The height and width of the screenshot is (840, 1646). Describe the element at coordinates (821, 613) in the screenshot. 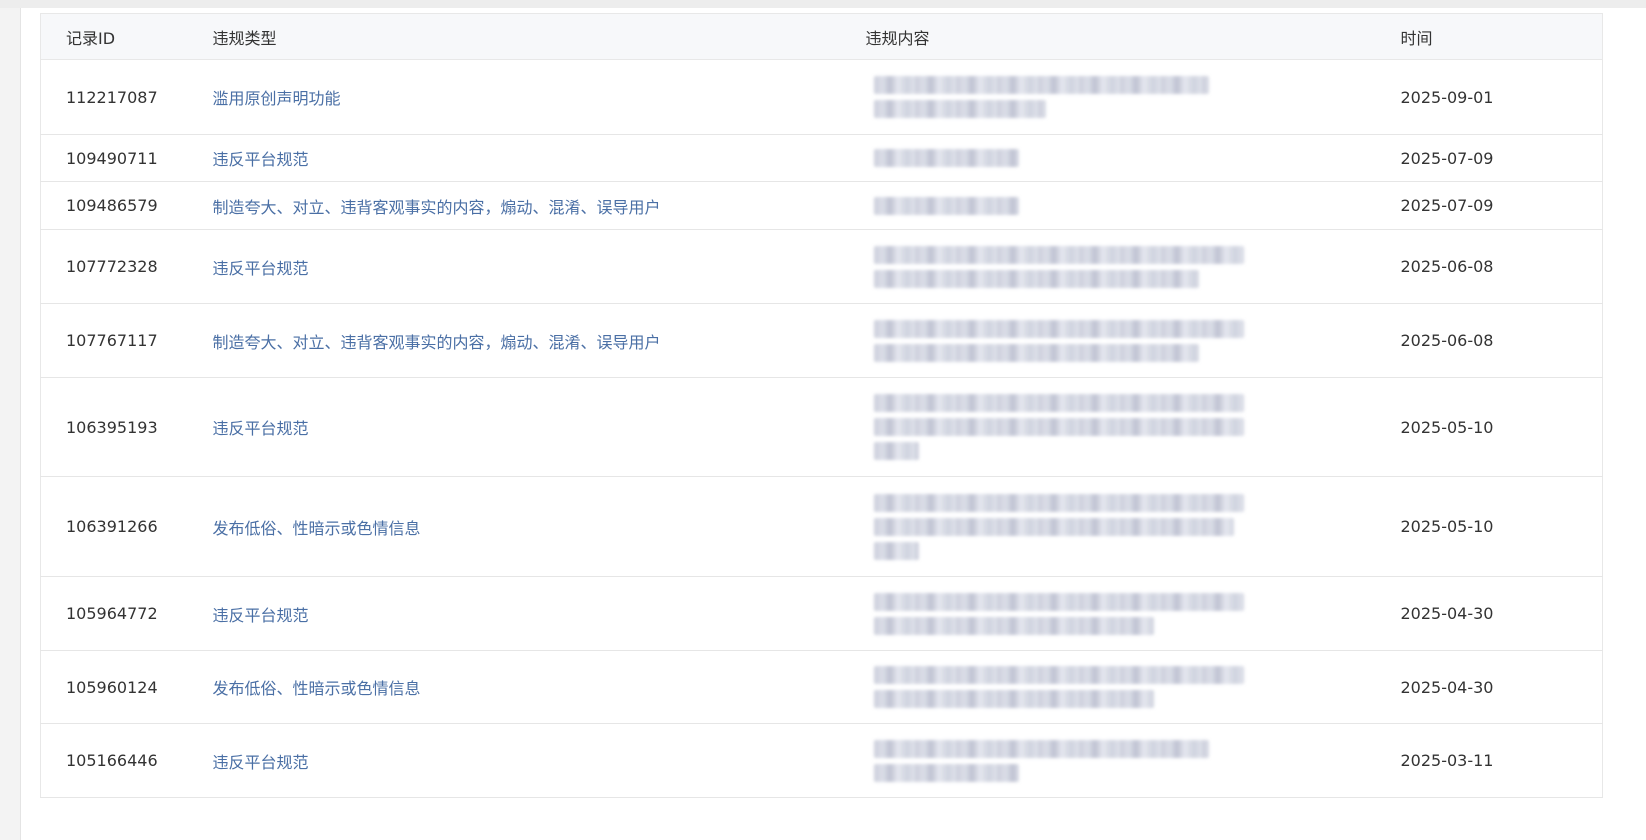

I see `table-row: 105964772 违反平台规范 2025-04-30` at that location.